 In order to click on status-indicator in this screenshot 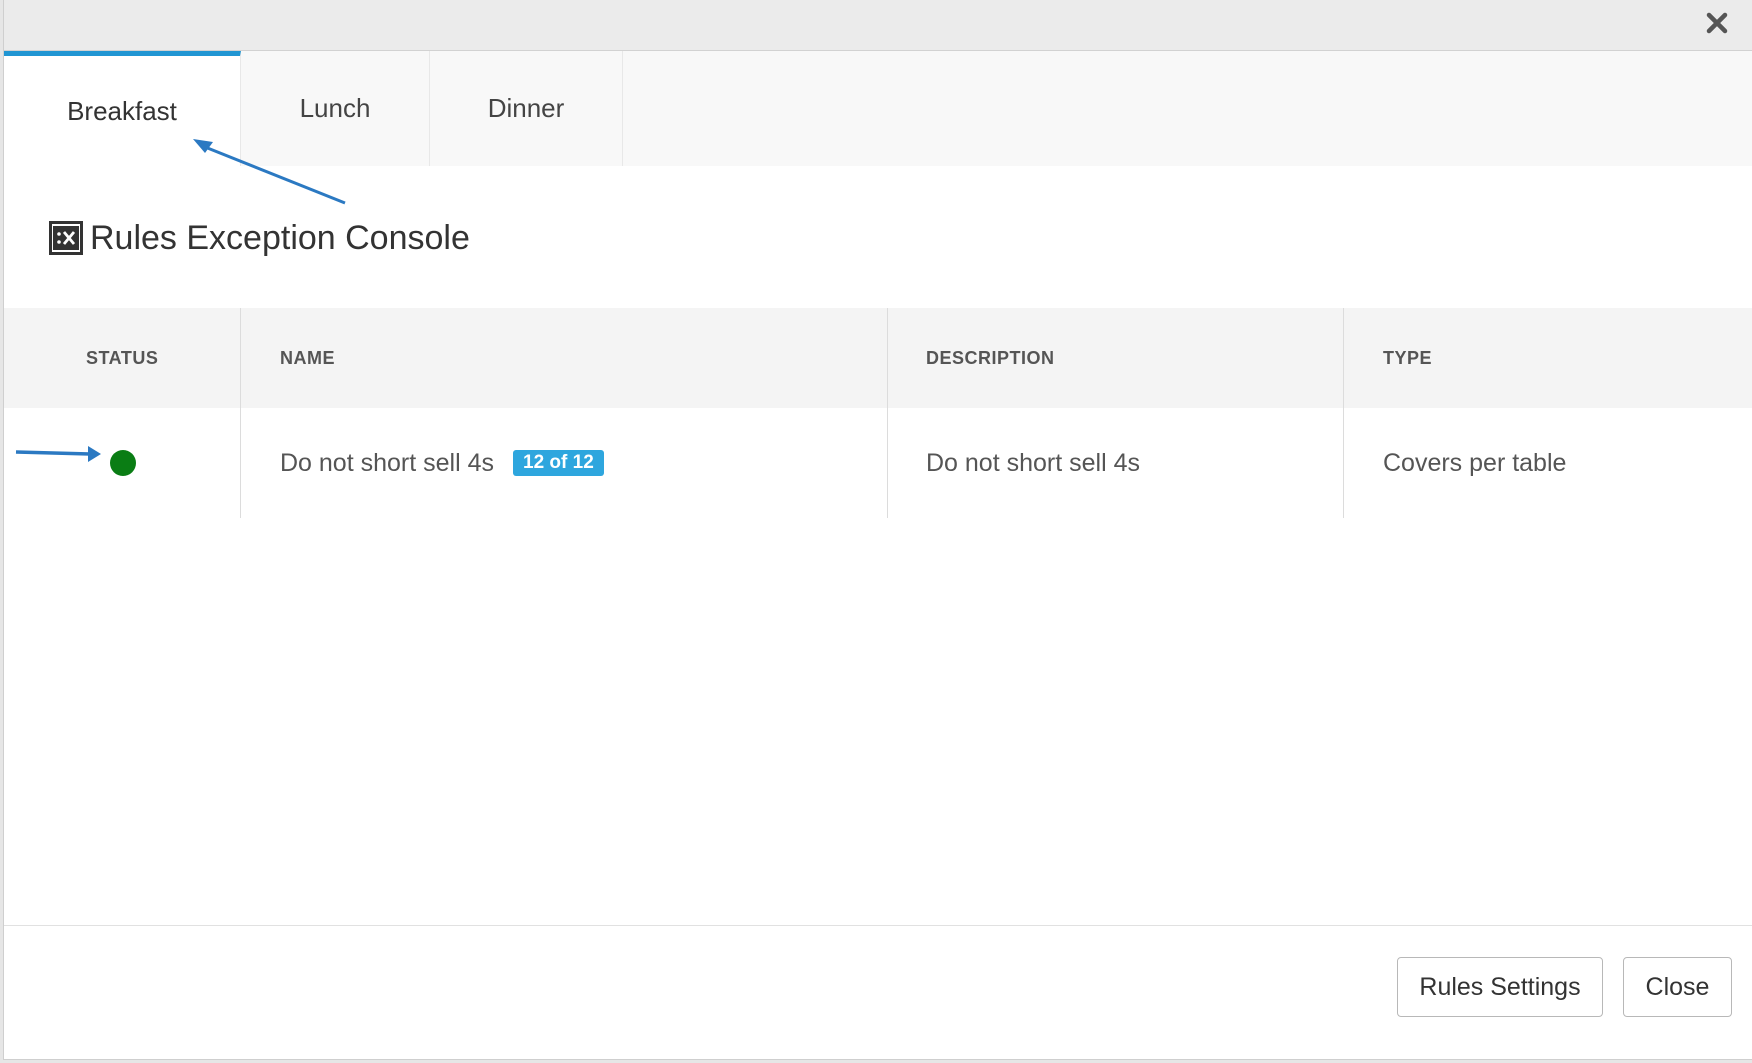, I will do `click(123, 463)`.